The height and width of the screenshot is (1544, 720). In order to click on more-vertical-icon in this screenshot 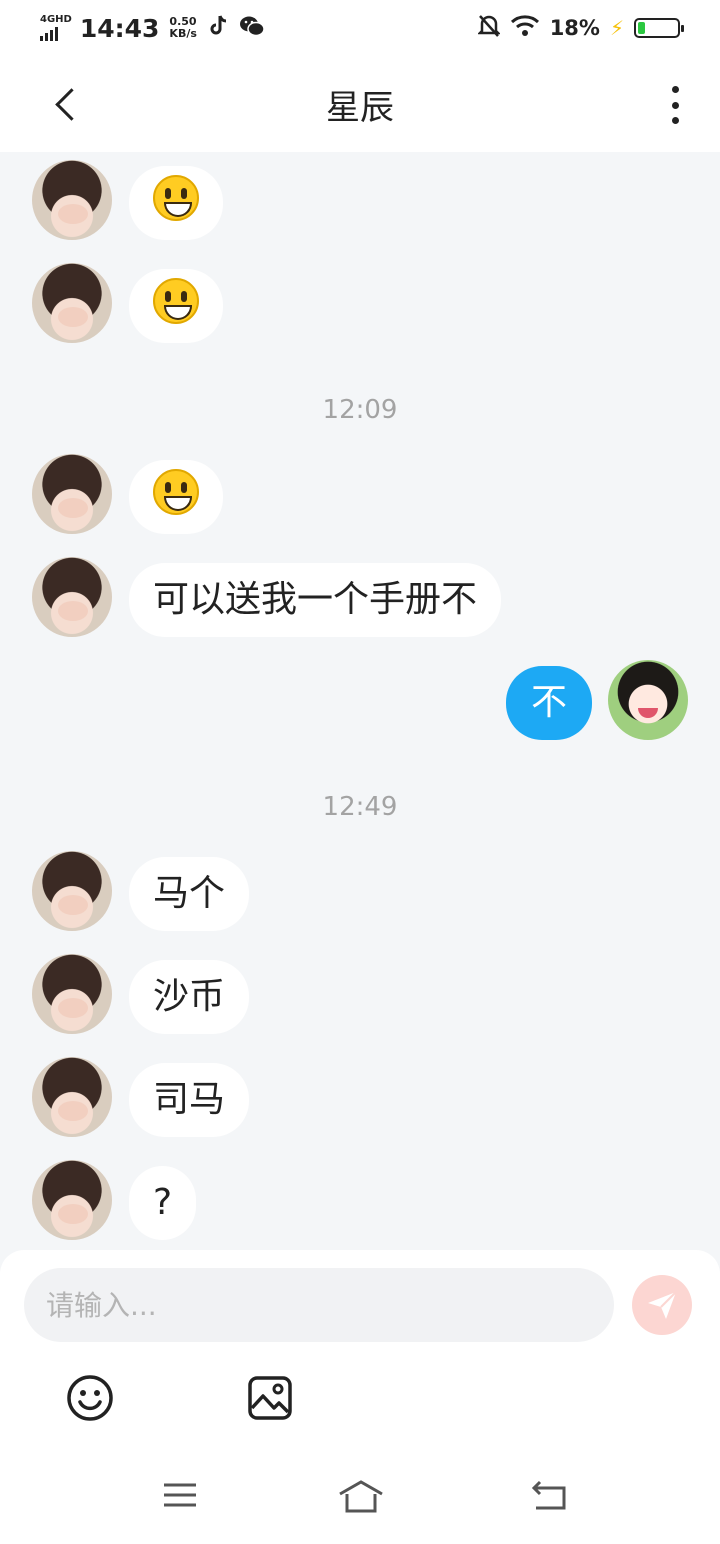, I will do `click(675, 89)`.